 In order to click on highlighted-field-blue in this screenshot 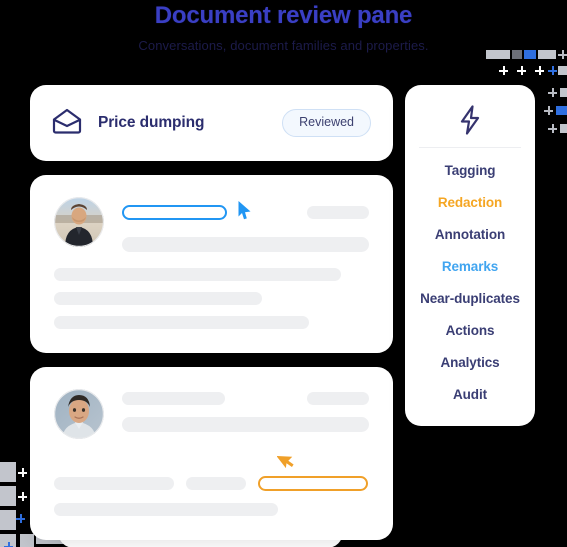, I will do `click(174, 212)`.